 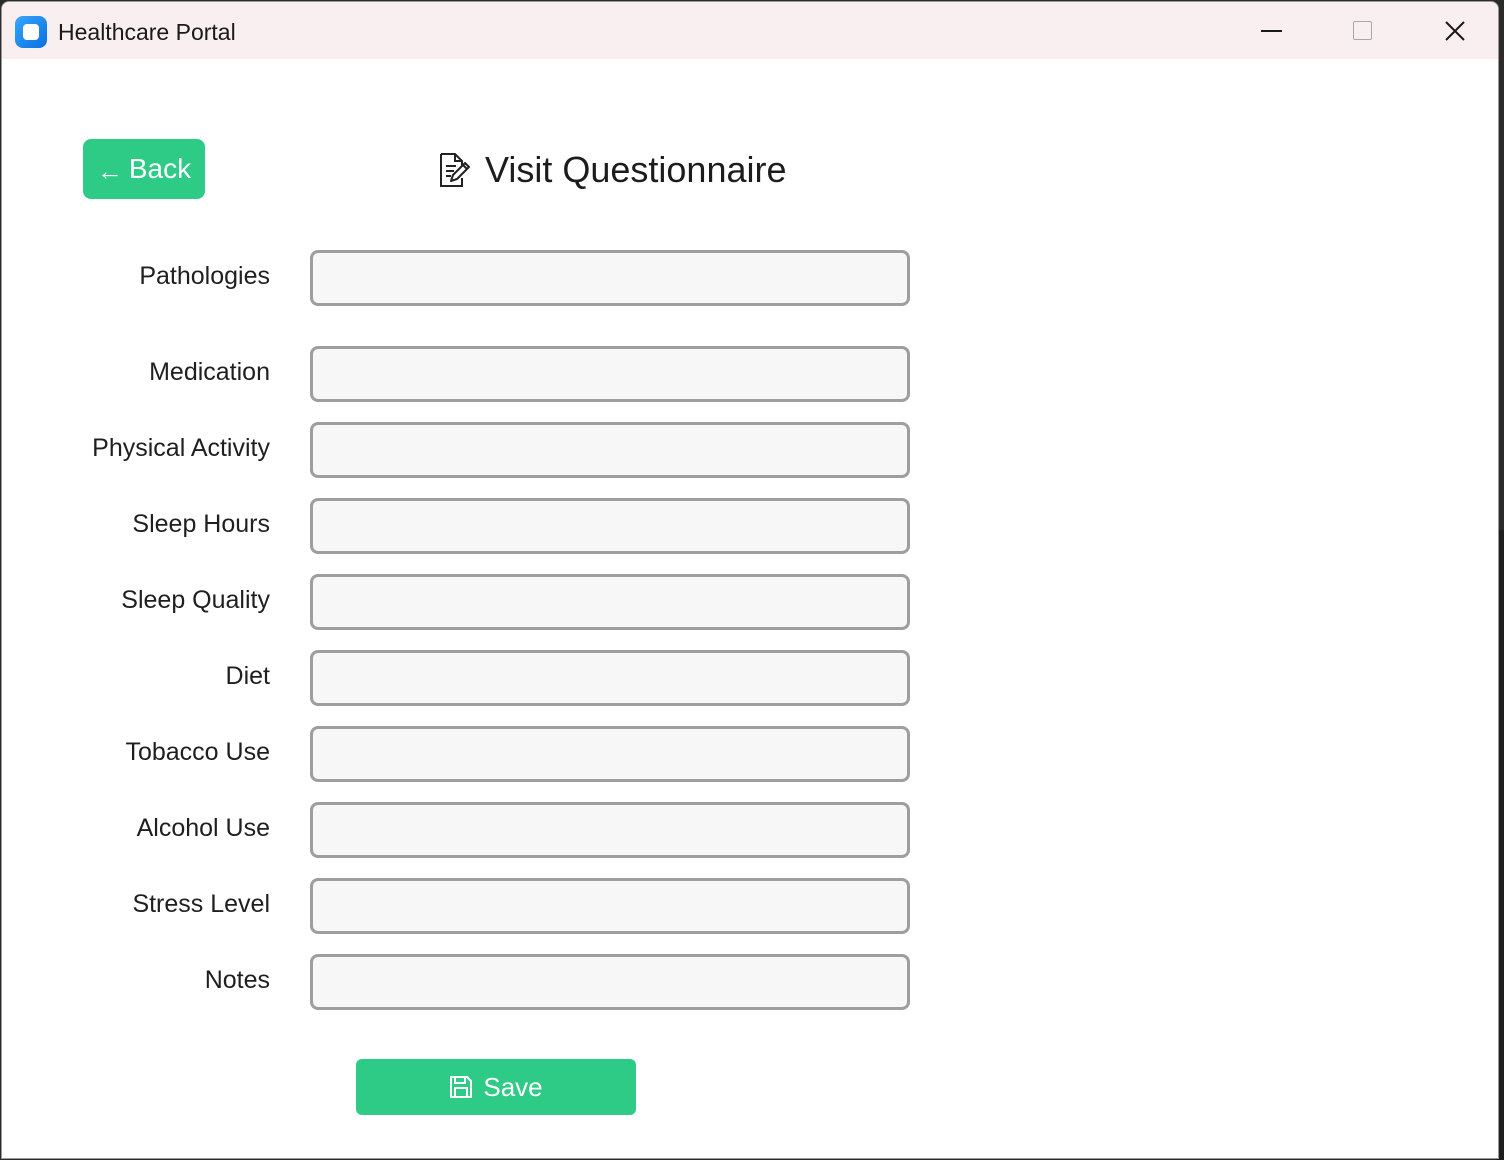 What do you see at coordinates (610, 678) in the screenshot?
I see `diet-input` at bounding box center [610, 678].